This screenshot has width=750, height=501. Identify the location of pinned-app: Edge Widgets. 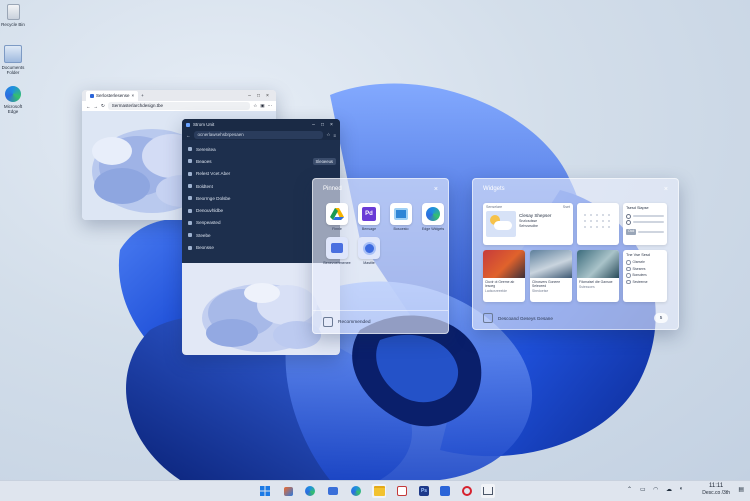
(433, 217).